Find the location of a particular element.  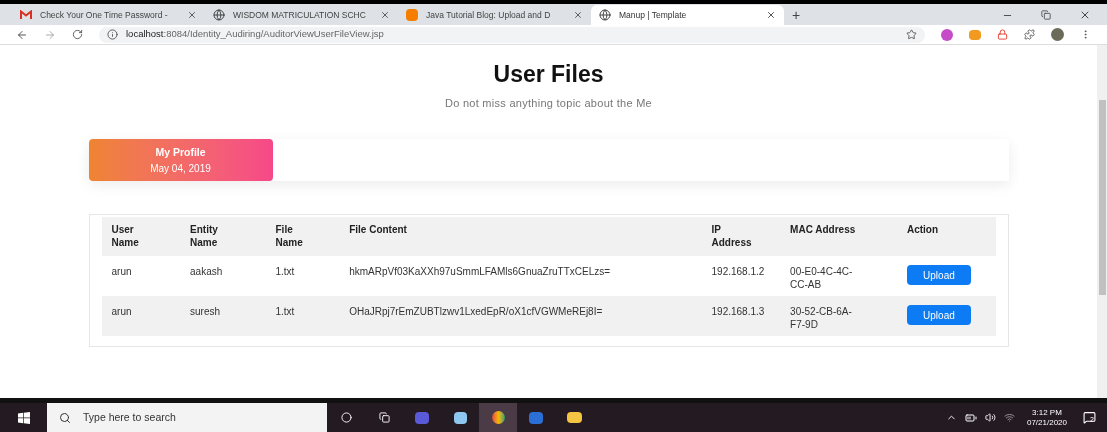

browser-tab: Check Your One Time Password - is located at coordinates (108, 15).